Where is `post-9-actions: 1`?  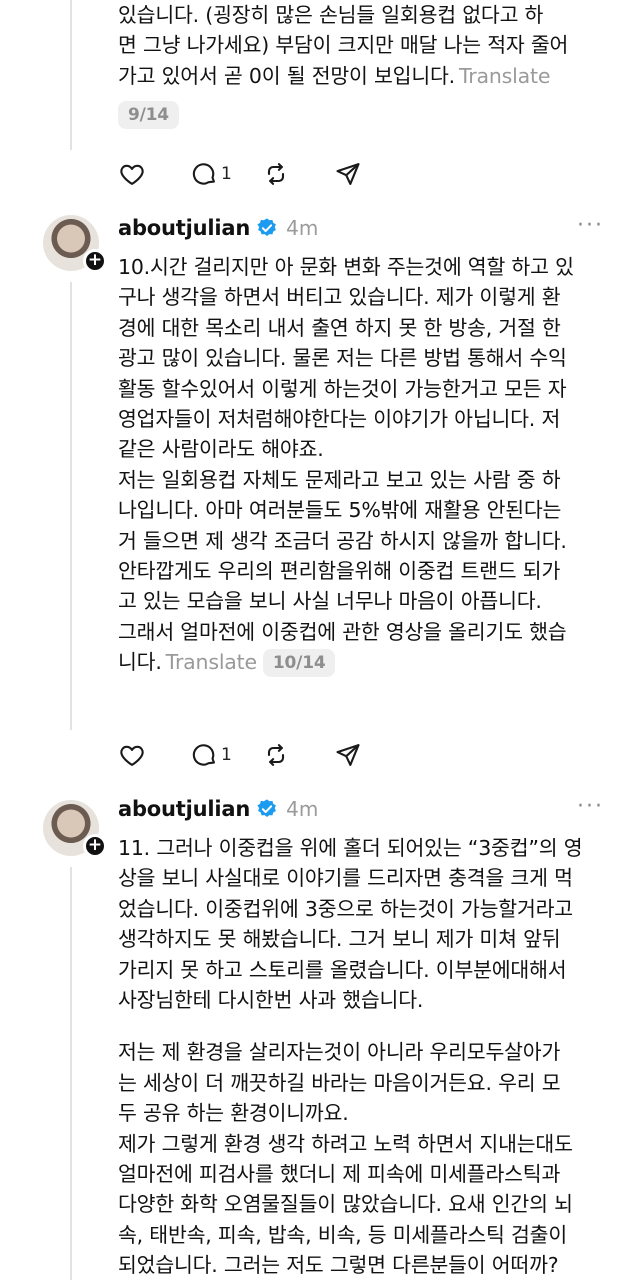
post-9-actions: 1 is located at coordinates (262, 174).